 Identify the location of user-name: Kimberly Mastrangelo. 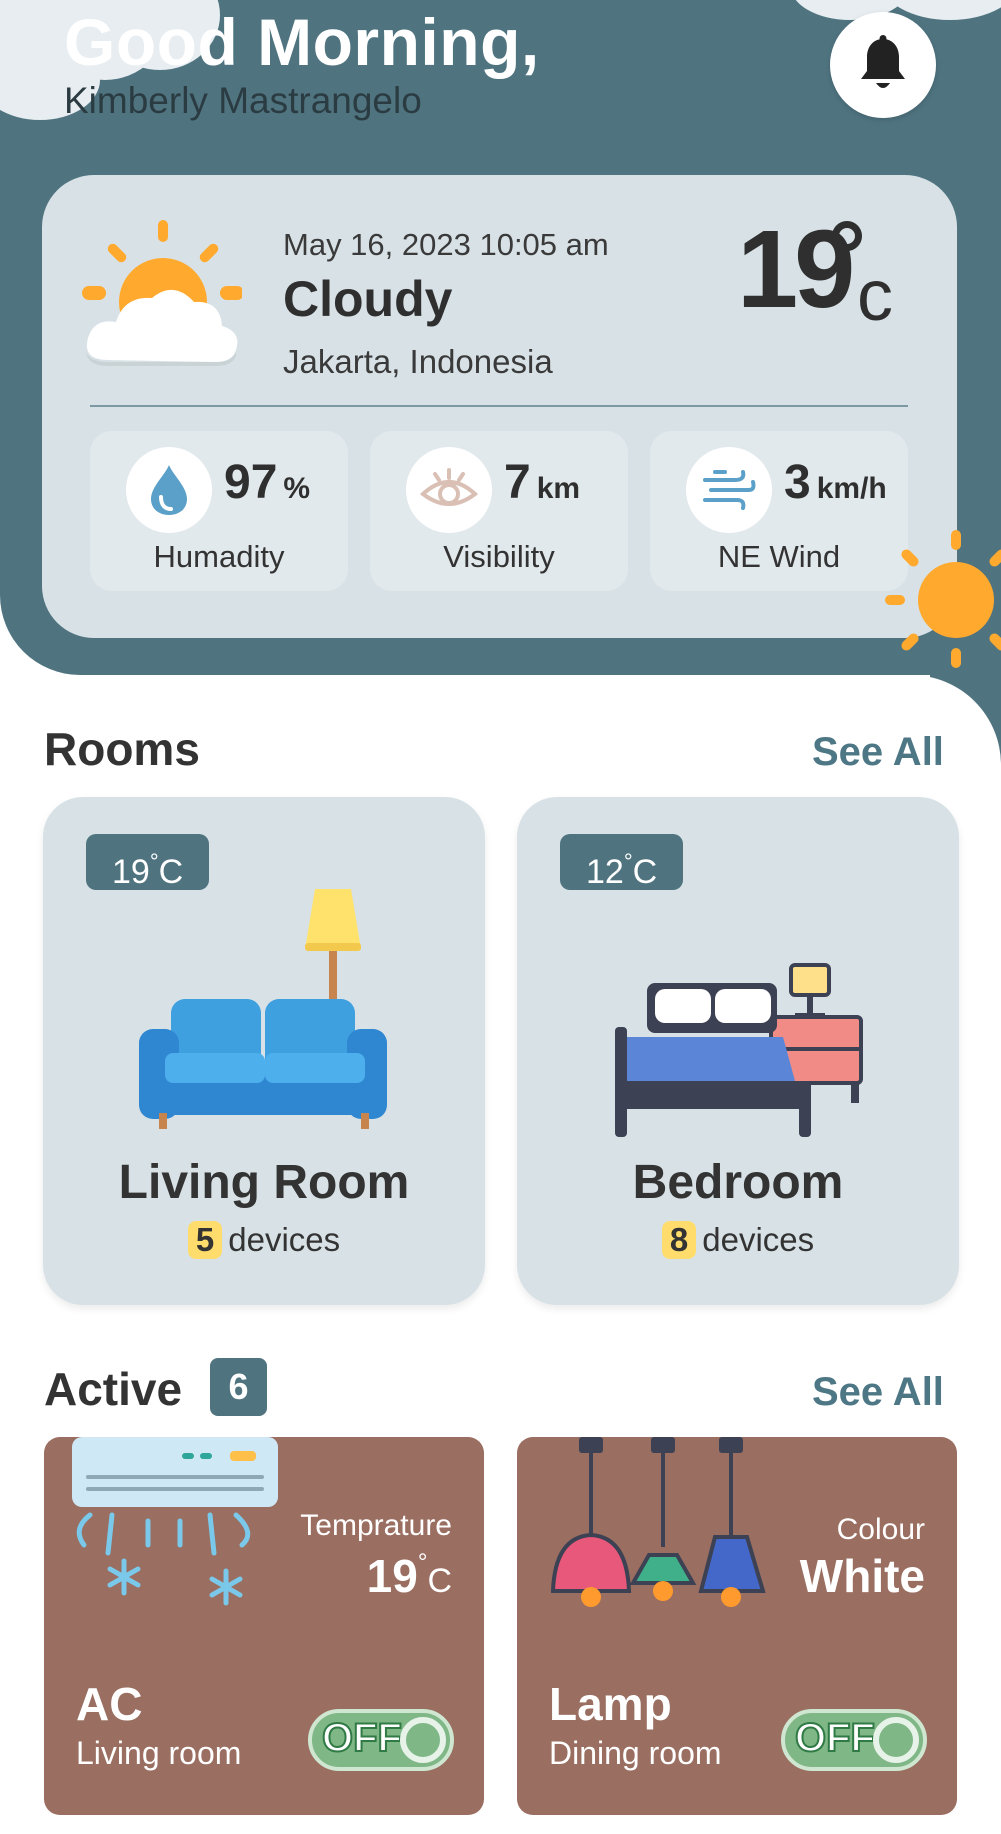
(243, 100).